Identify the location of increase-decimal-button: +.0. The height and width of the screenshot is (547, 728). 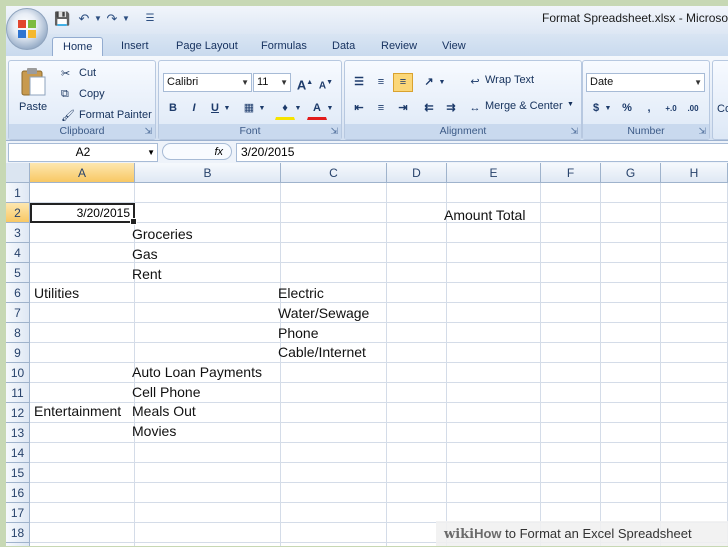
(671, 108).